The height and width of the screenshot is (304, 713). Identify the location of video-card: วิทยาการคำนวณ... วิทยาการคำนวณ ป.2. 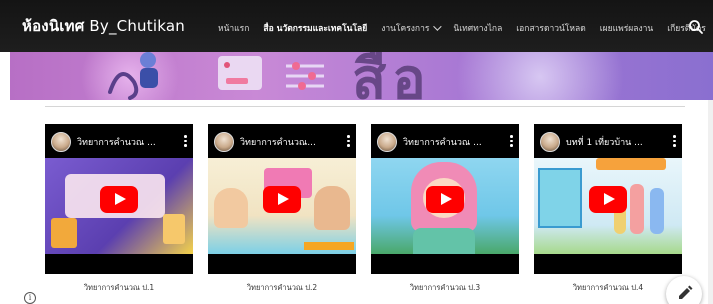
(282, 208).